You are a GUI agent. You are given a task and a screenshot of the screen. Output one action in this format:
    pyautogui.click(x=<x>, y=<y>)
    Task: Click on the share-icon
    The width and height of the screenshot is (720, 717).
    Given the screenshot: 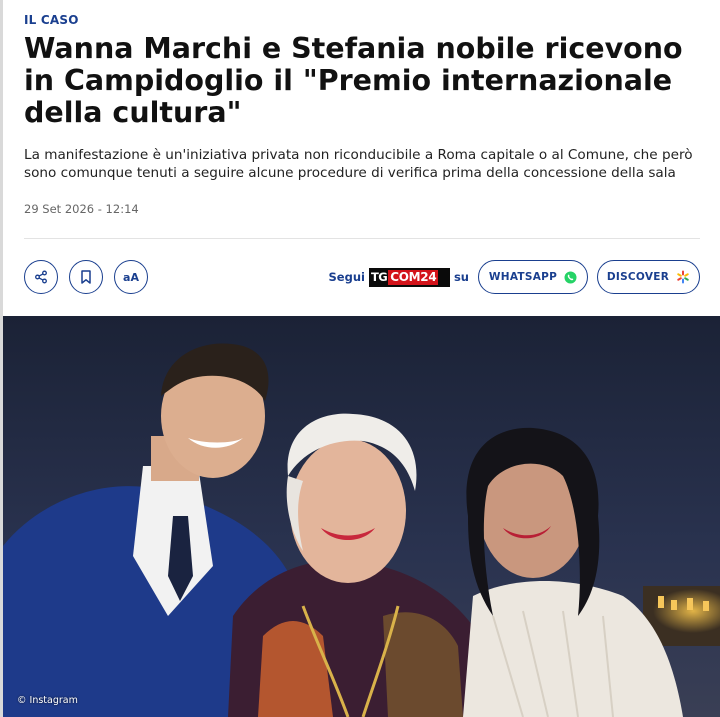 What is the action you would take?
    pyautogui.click(x=41, y=277)
    